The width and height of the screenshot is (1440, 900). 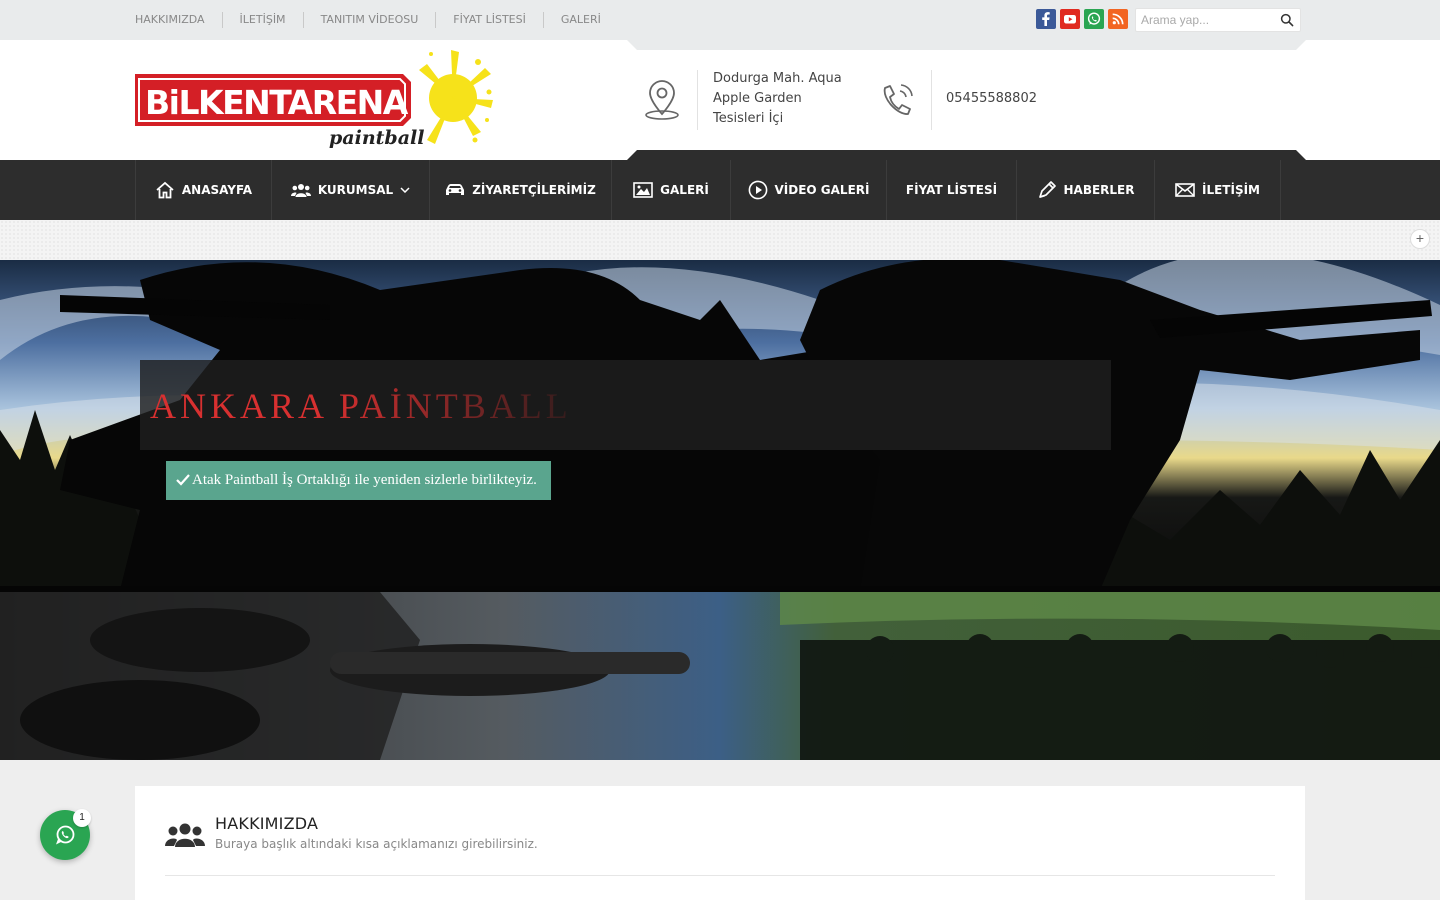 I want to click on nav-item-anasayfa: ANASAYFA, so click(x=203, y=190).